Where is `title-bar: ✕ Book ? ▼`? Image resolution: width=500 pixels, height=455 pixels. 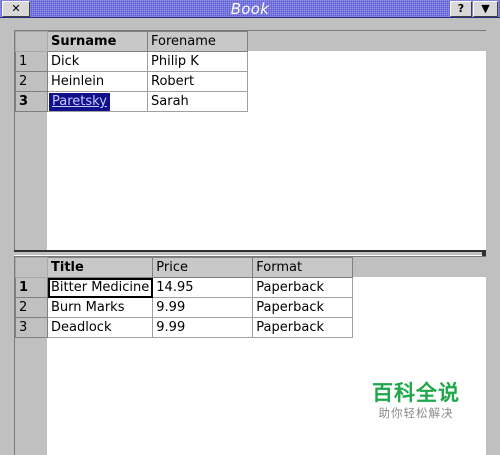
title-bar: ✕ Book ? ▼ is located at coordinates (250, 9).